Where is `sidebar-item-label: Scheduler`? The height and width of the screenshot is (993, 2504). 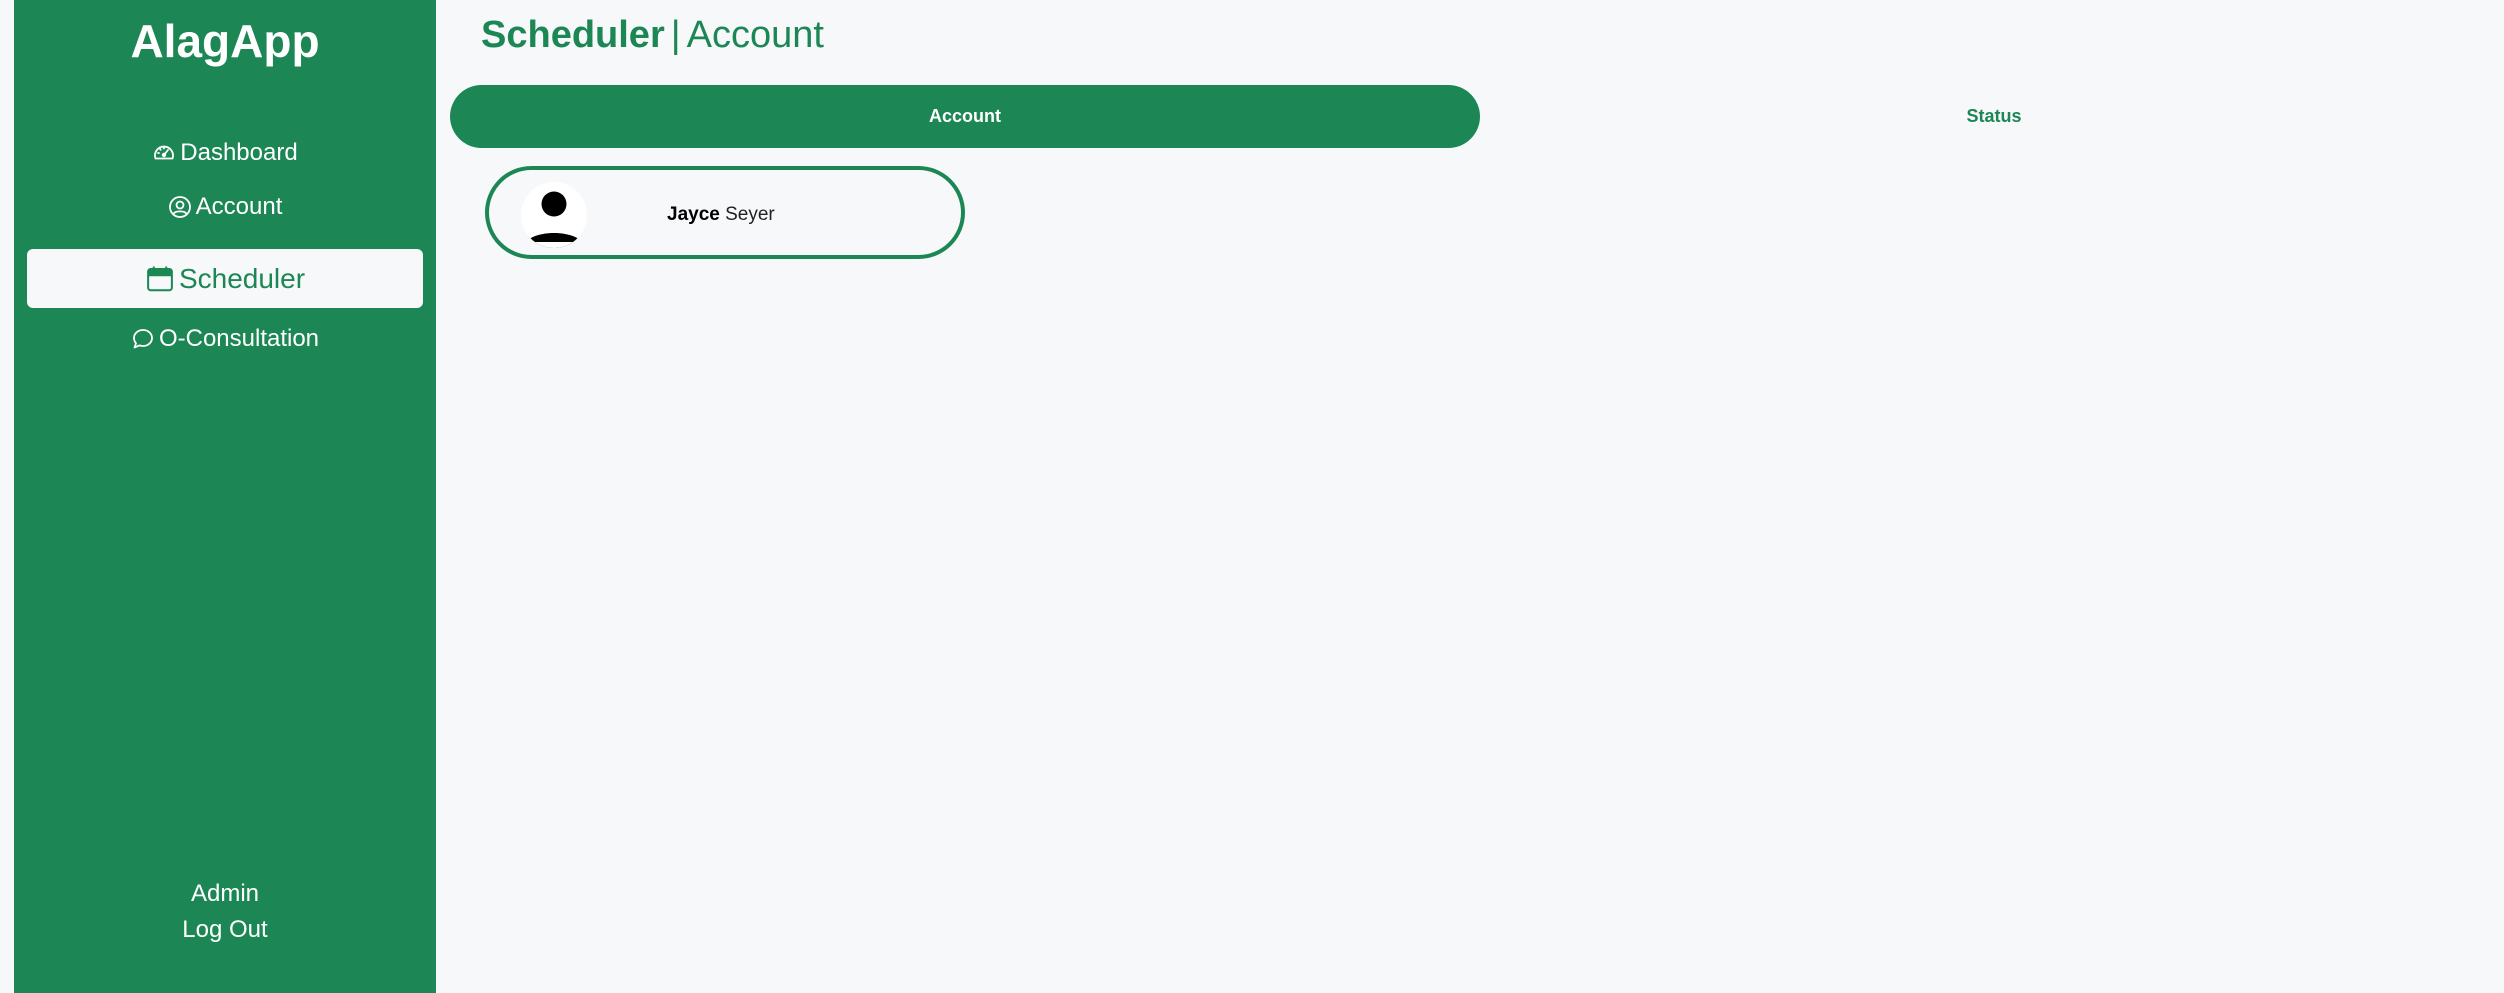 sidebar-item-label: Scheduler is located at coordinates (242, 278).